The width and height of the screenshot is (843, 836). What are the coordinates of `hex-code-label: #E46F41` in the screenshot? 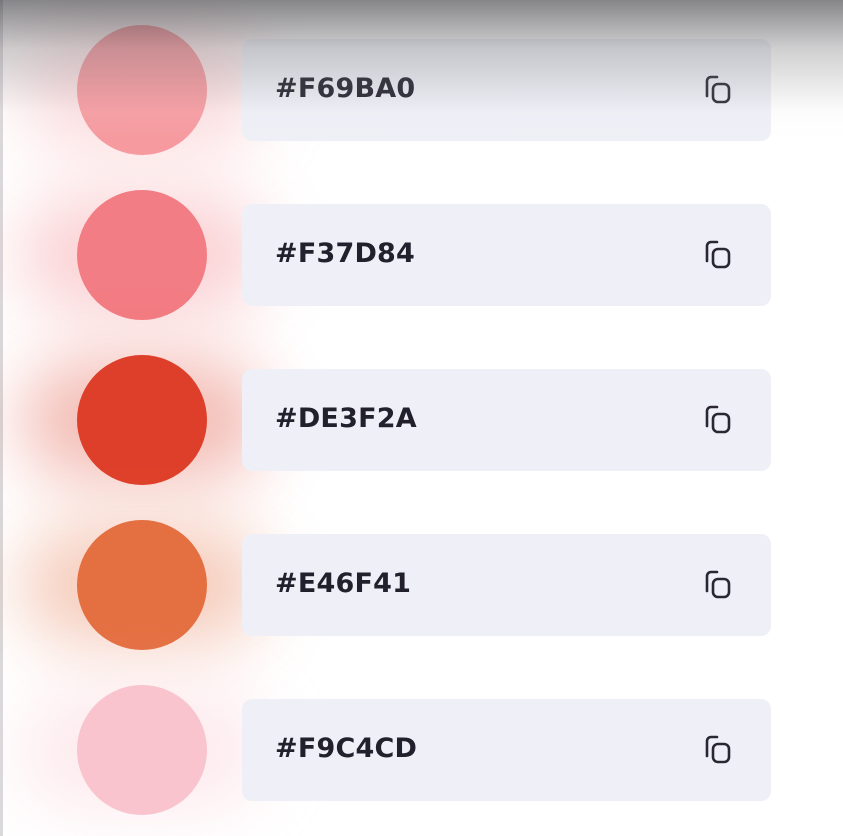 It's located at (343, 583).